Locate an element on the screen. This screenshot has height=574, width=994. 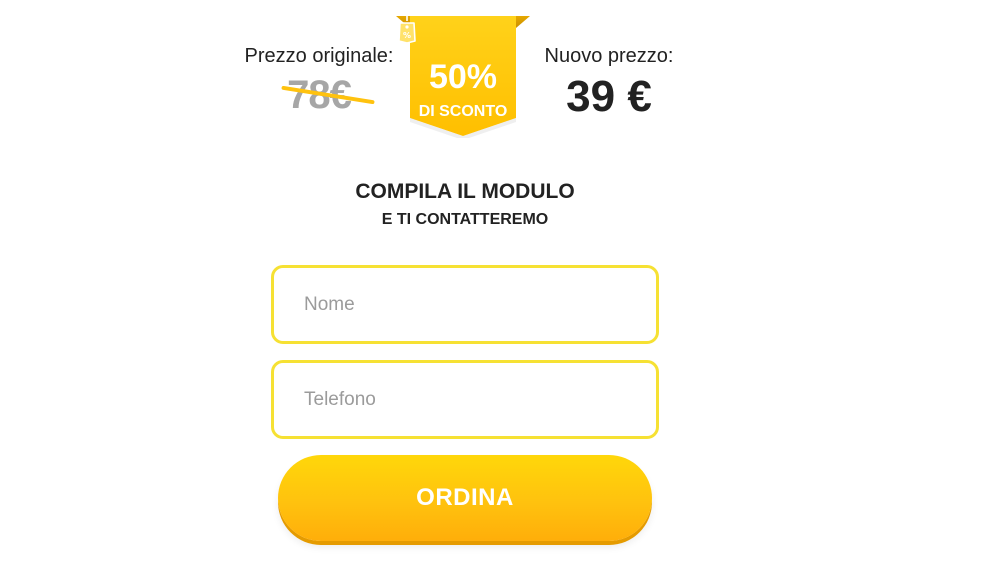
form-subtitle: E TI CONTATTEREMO is located at coordinates (465, 219).